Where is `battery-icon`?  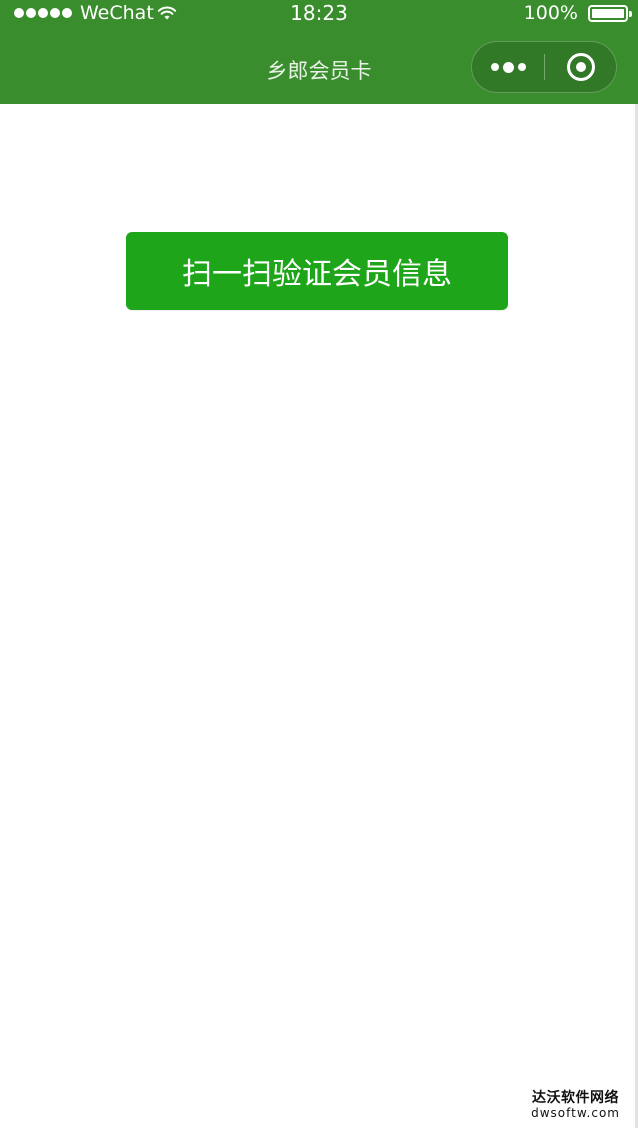 battery-icon is located at coordinates (610, 13).